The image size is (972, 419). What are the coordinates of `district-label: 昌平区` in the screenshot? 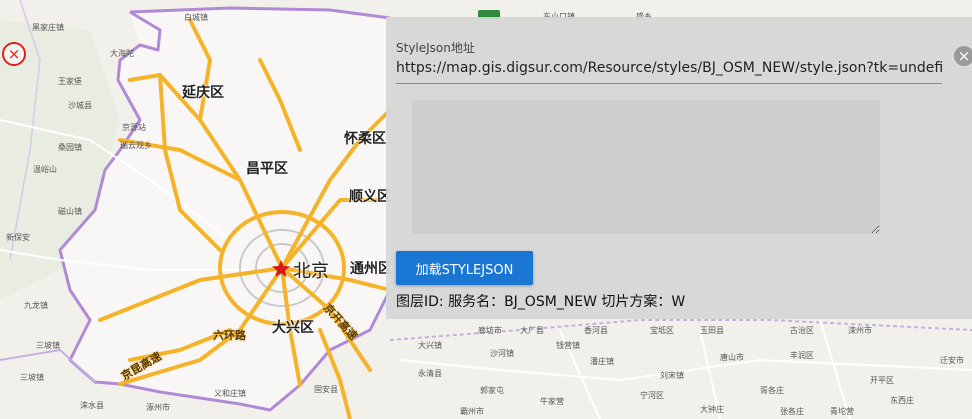 It's located at (267, 169).